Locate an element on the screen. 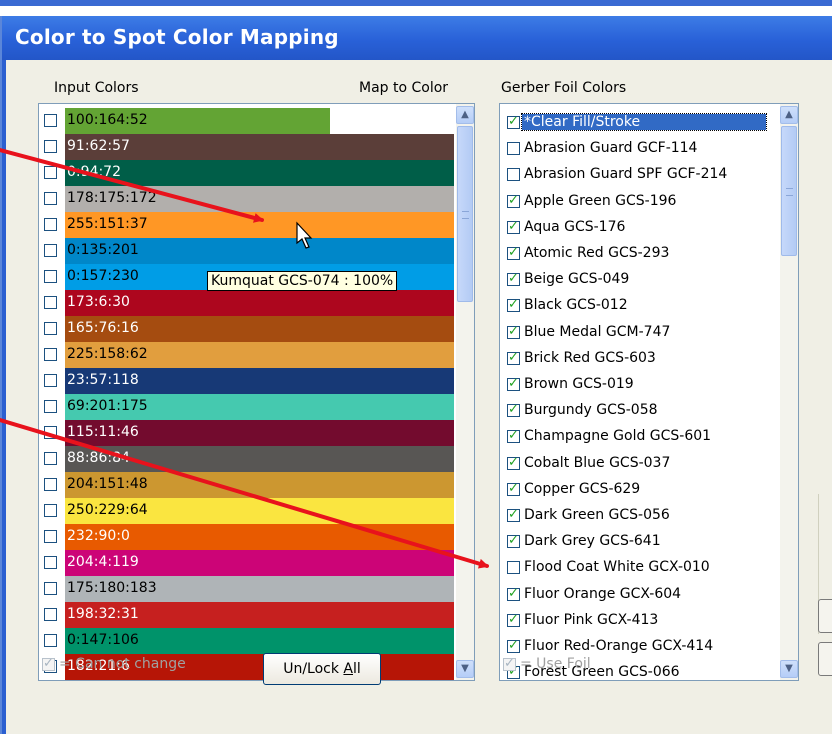  input-color-row: 250:229:64 is located at coordinates (246, 511).